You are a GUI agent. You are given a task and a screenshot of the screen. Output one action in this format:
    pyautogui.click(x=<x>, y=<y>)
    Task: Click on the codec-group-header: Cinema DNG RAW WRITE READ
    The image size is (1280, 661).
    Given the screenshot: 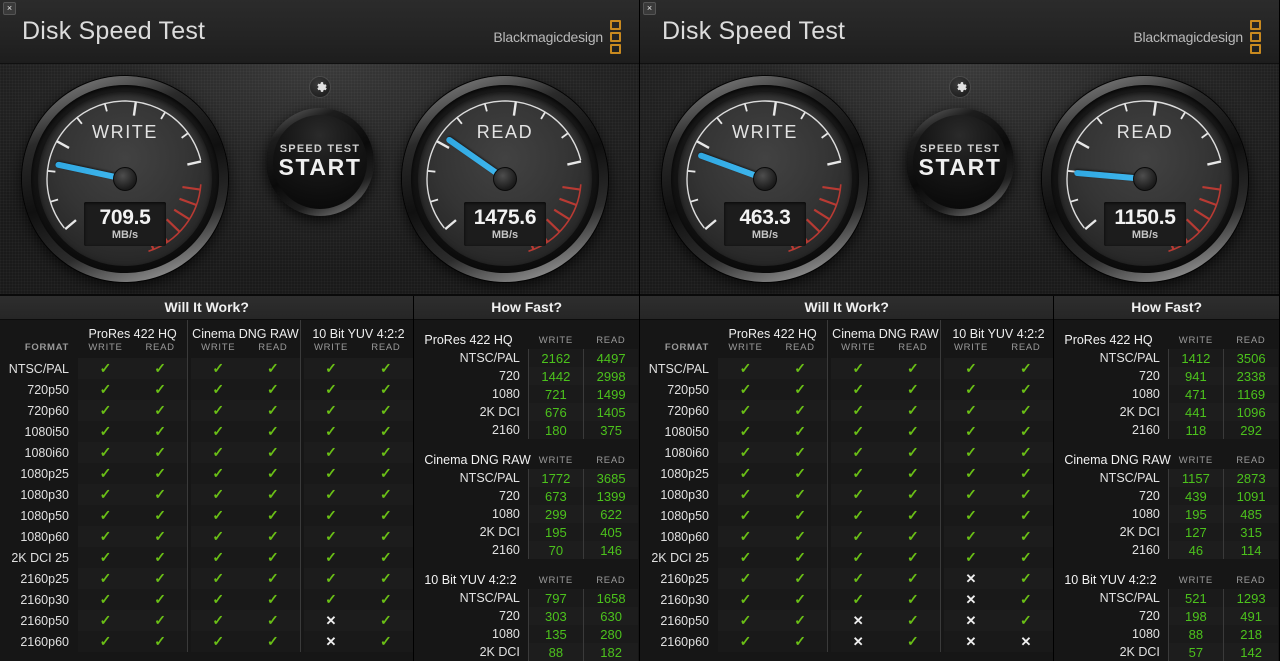 What is the action you would take?
    pyautogui.click(x=1168, y=457)
    